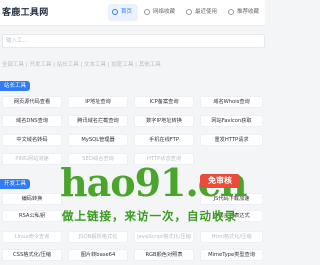 Image resolution: width=320 pixels, height=265 pixels. Describe the element at coordinates (231, 12) in the screenshot. I see `thumb-icon` at that location.